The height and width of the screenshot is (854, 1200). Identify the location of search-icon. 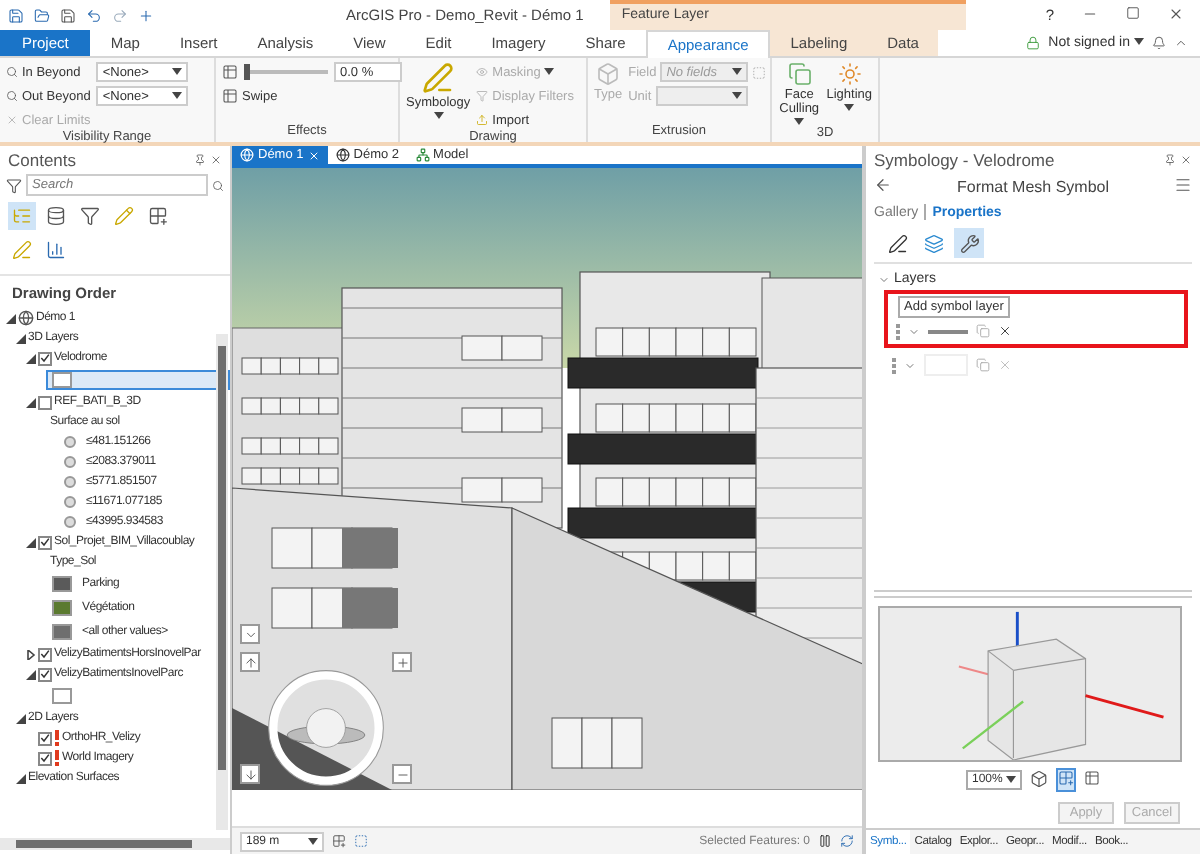
(218, 185).